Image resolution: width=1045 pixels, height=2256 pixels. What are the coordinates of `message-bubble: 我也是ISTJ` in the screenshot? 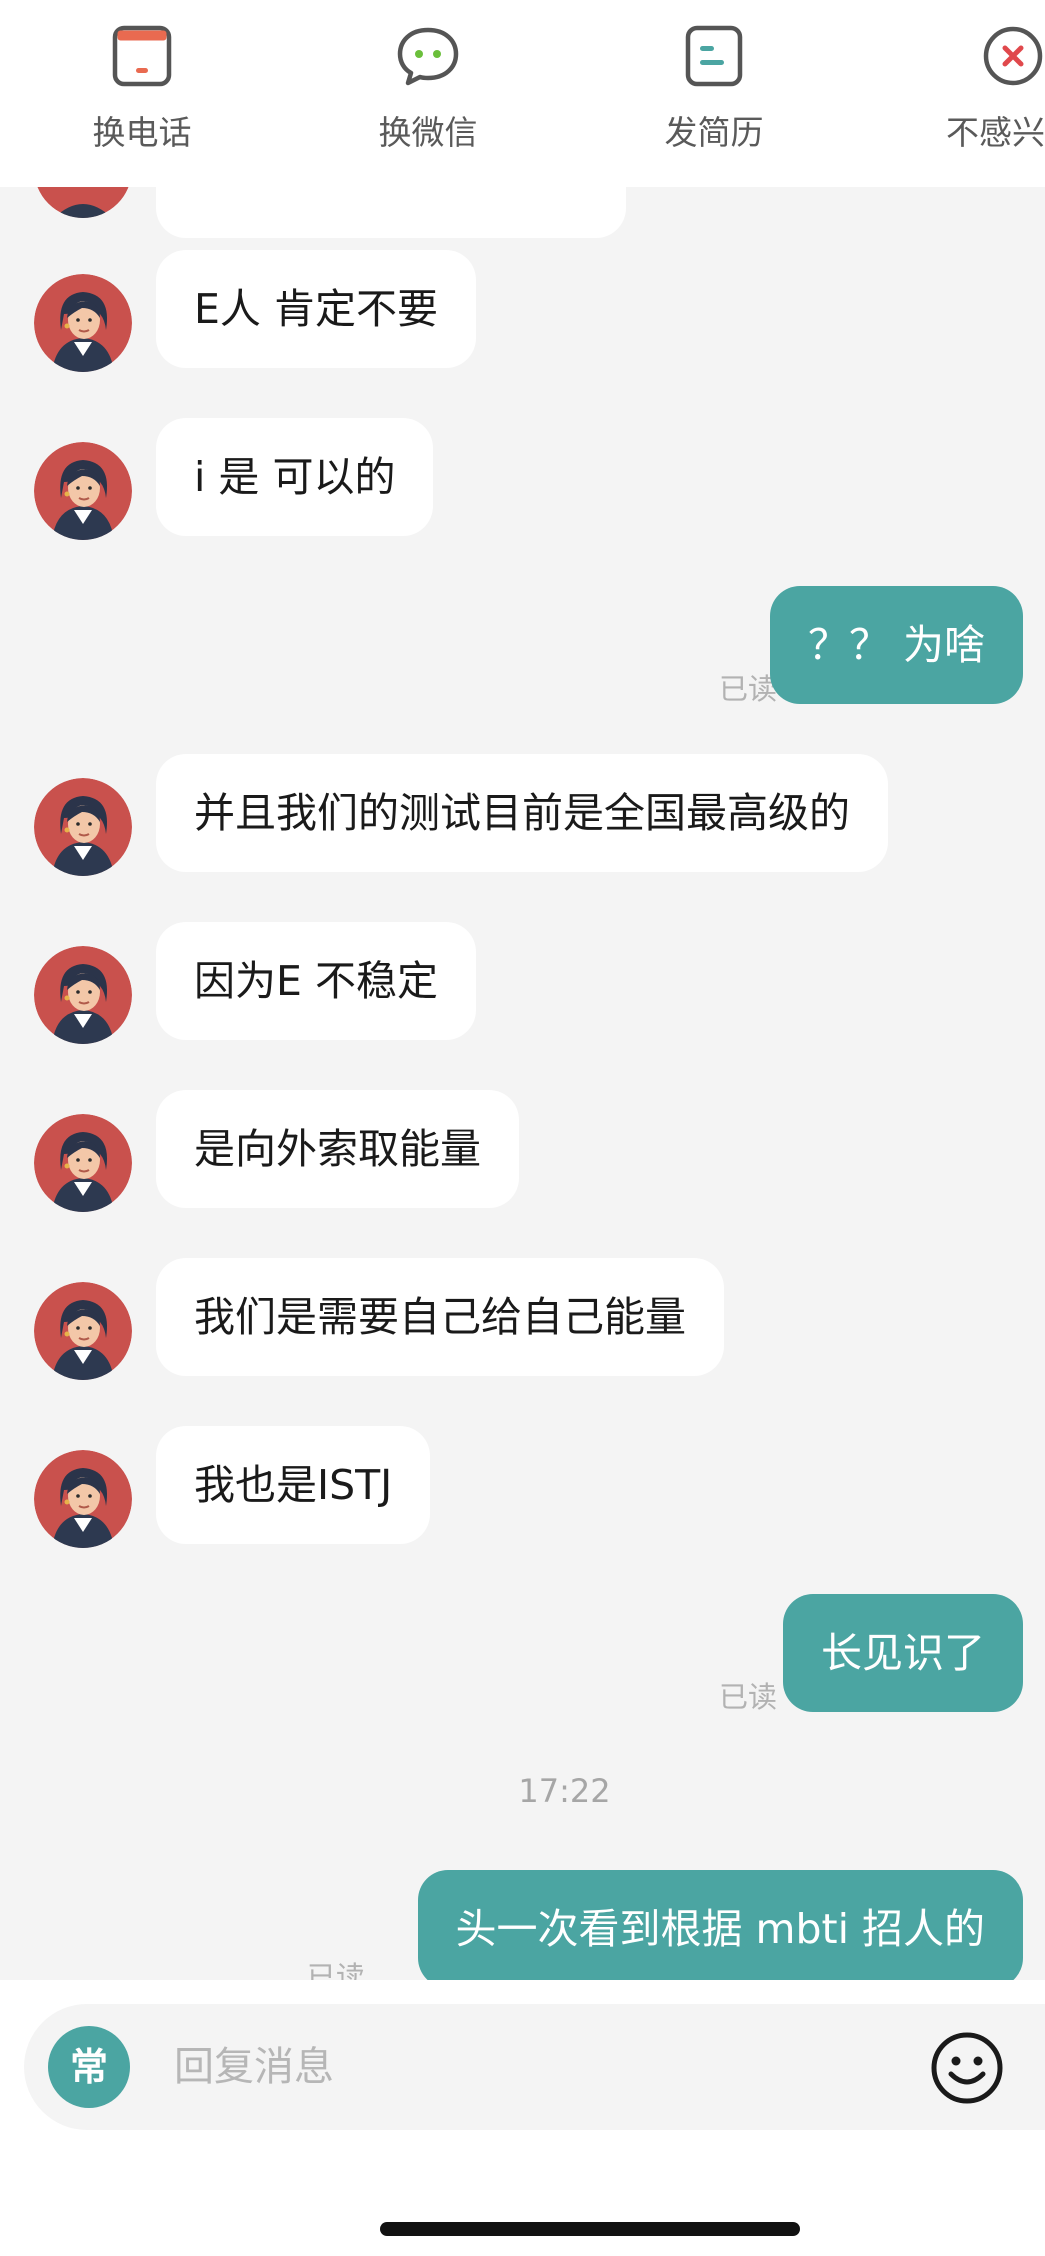 It's located at (293, 1485).